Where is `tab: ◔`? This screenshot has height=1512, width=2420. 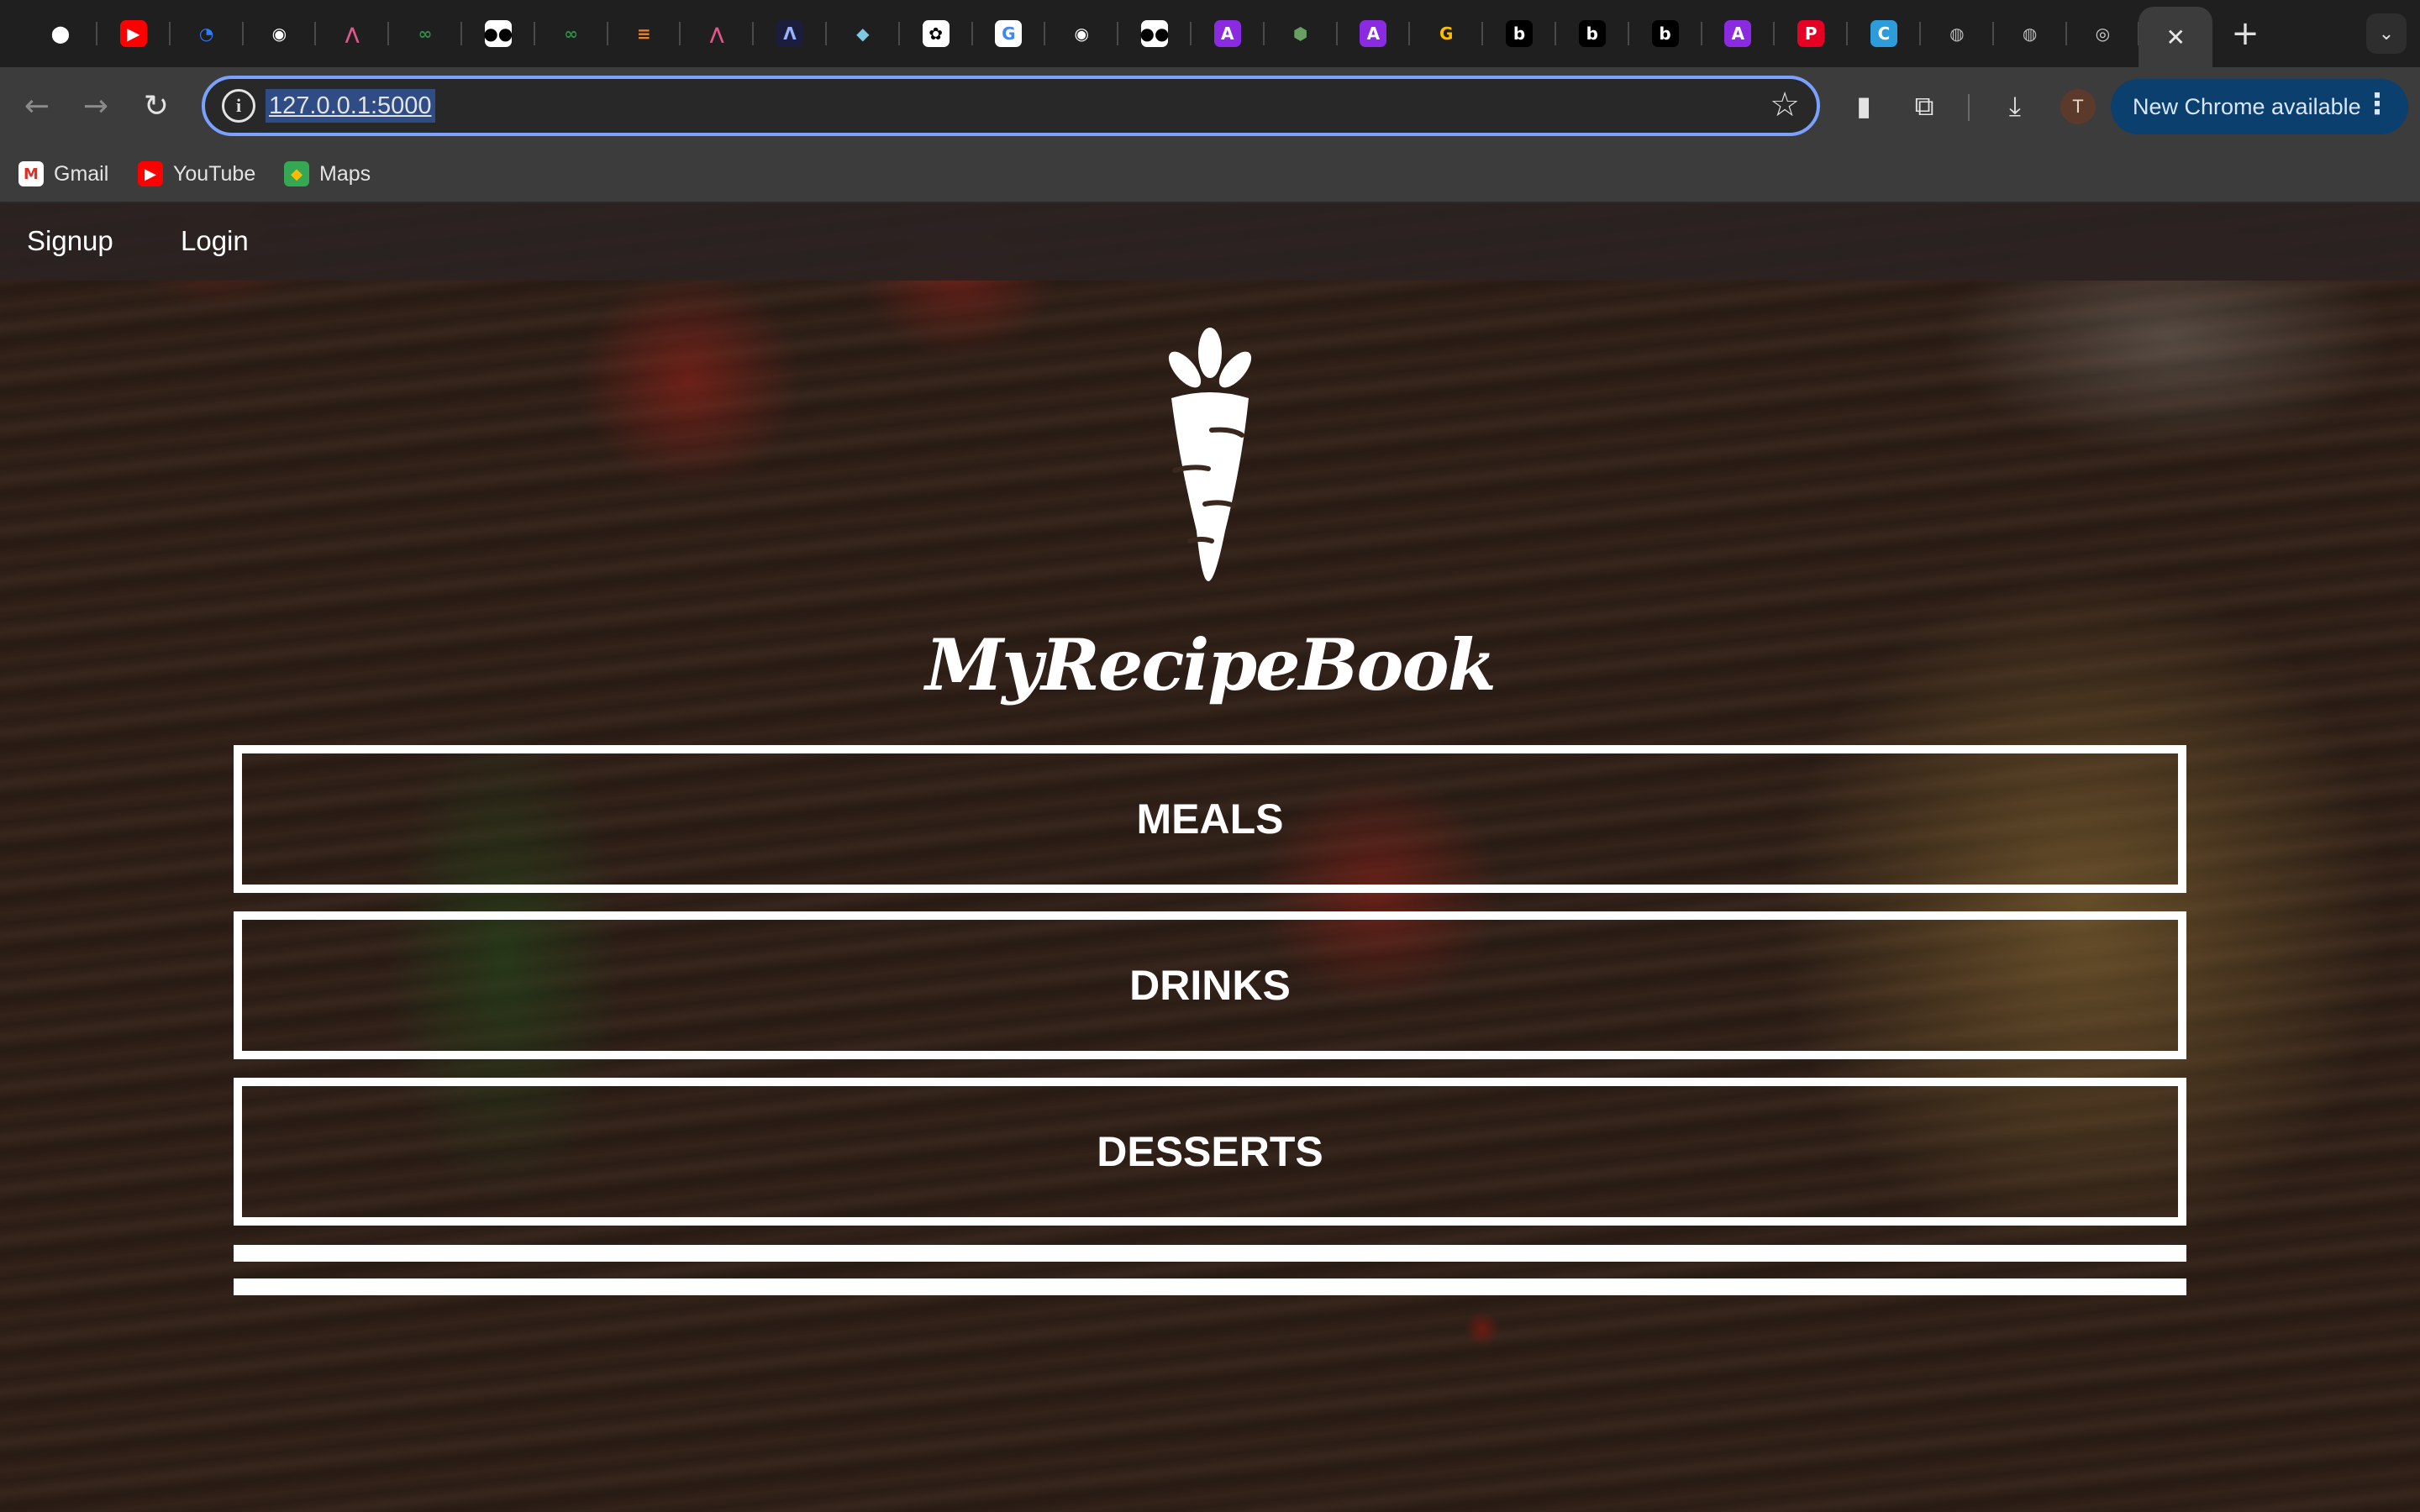 tab: ◔ is located at coordinates (207, 33).